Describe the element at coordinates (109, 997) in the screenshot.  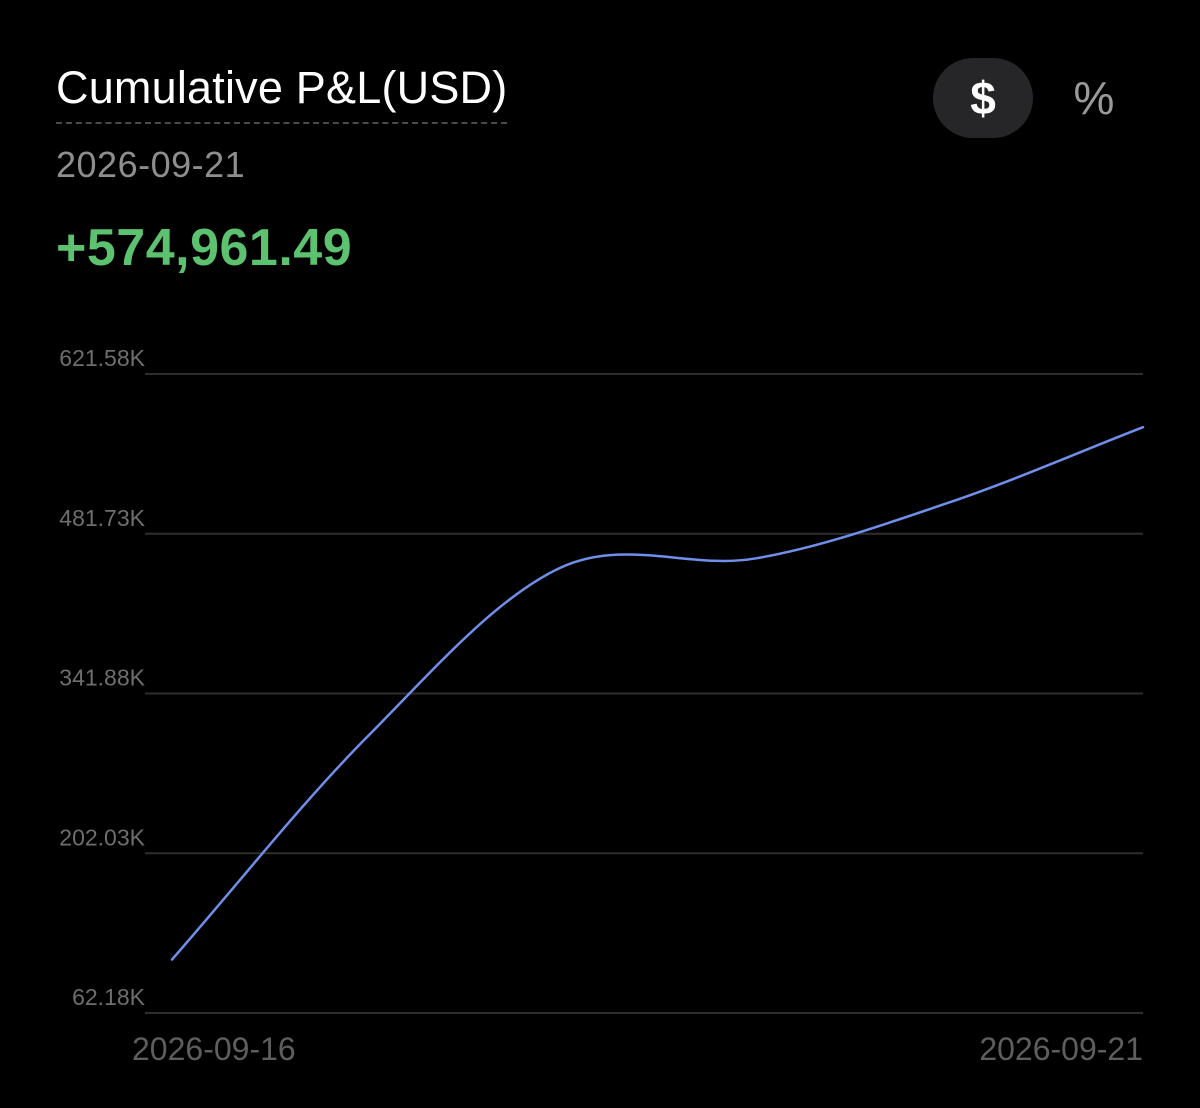
I see `y-tick-label: 62.18K` at that location.